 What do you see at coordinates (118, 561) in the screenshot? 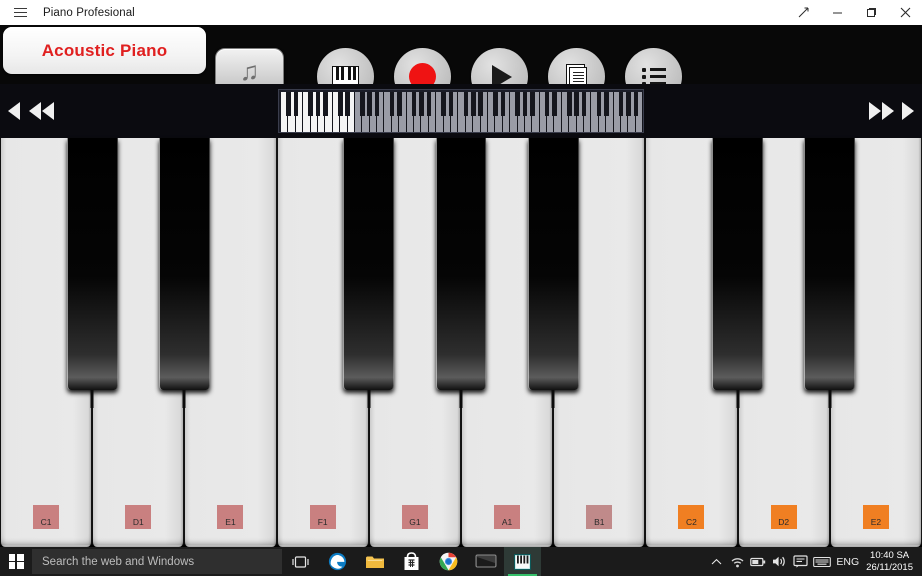
I see `search-placeholder: Search the web and Windows` at bounding box center [118, 561].